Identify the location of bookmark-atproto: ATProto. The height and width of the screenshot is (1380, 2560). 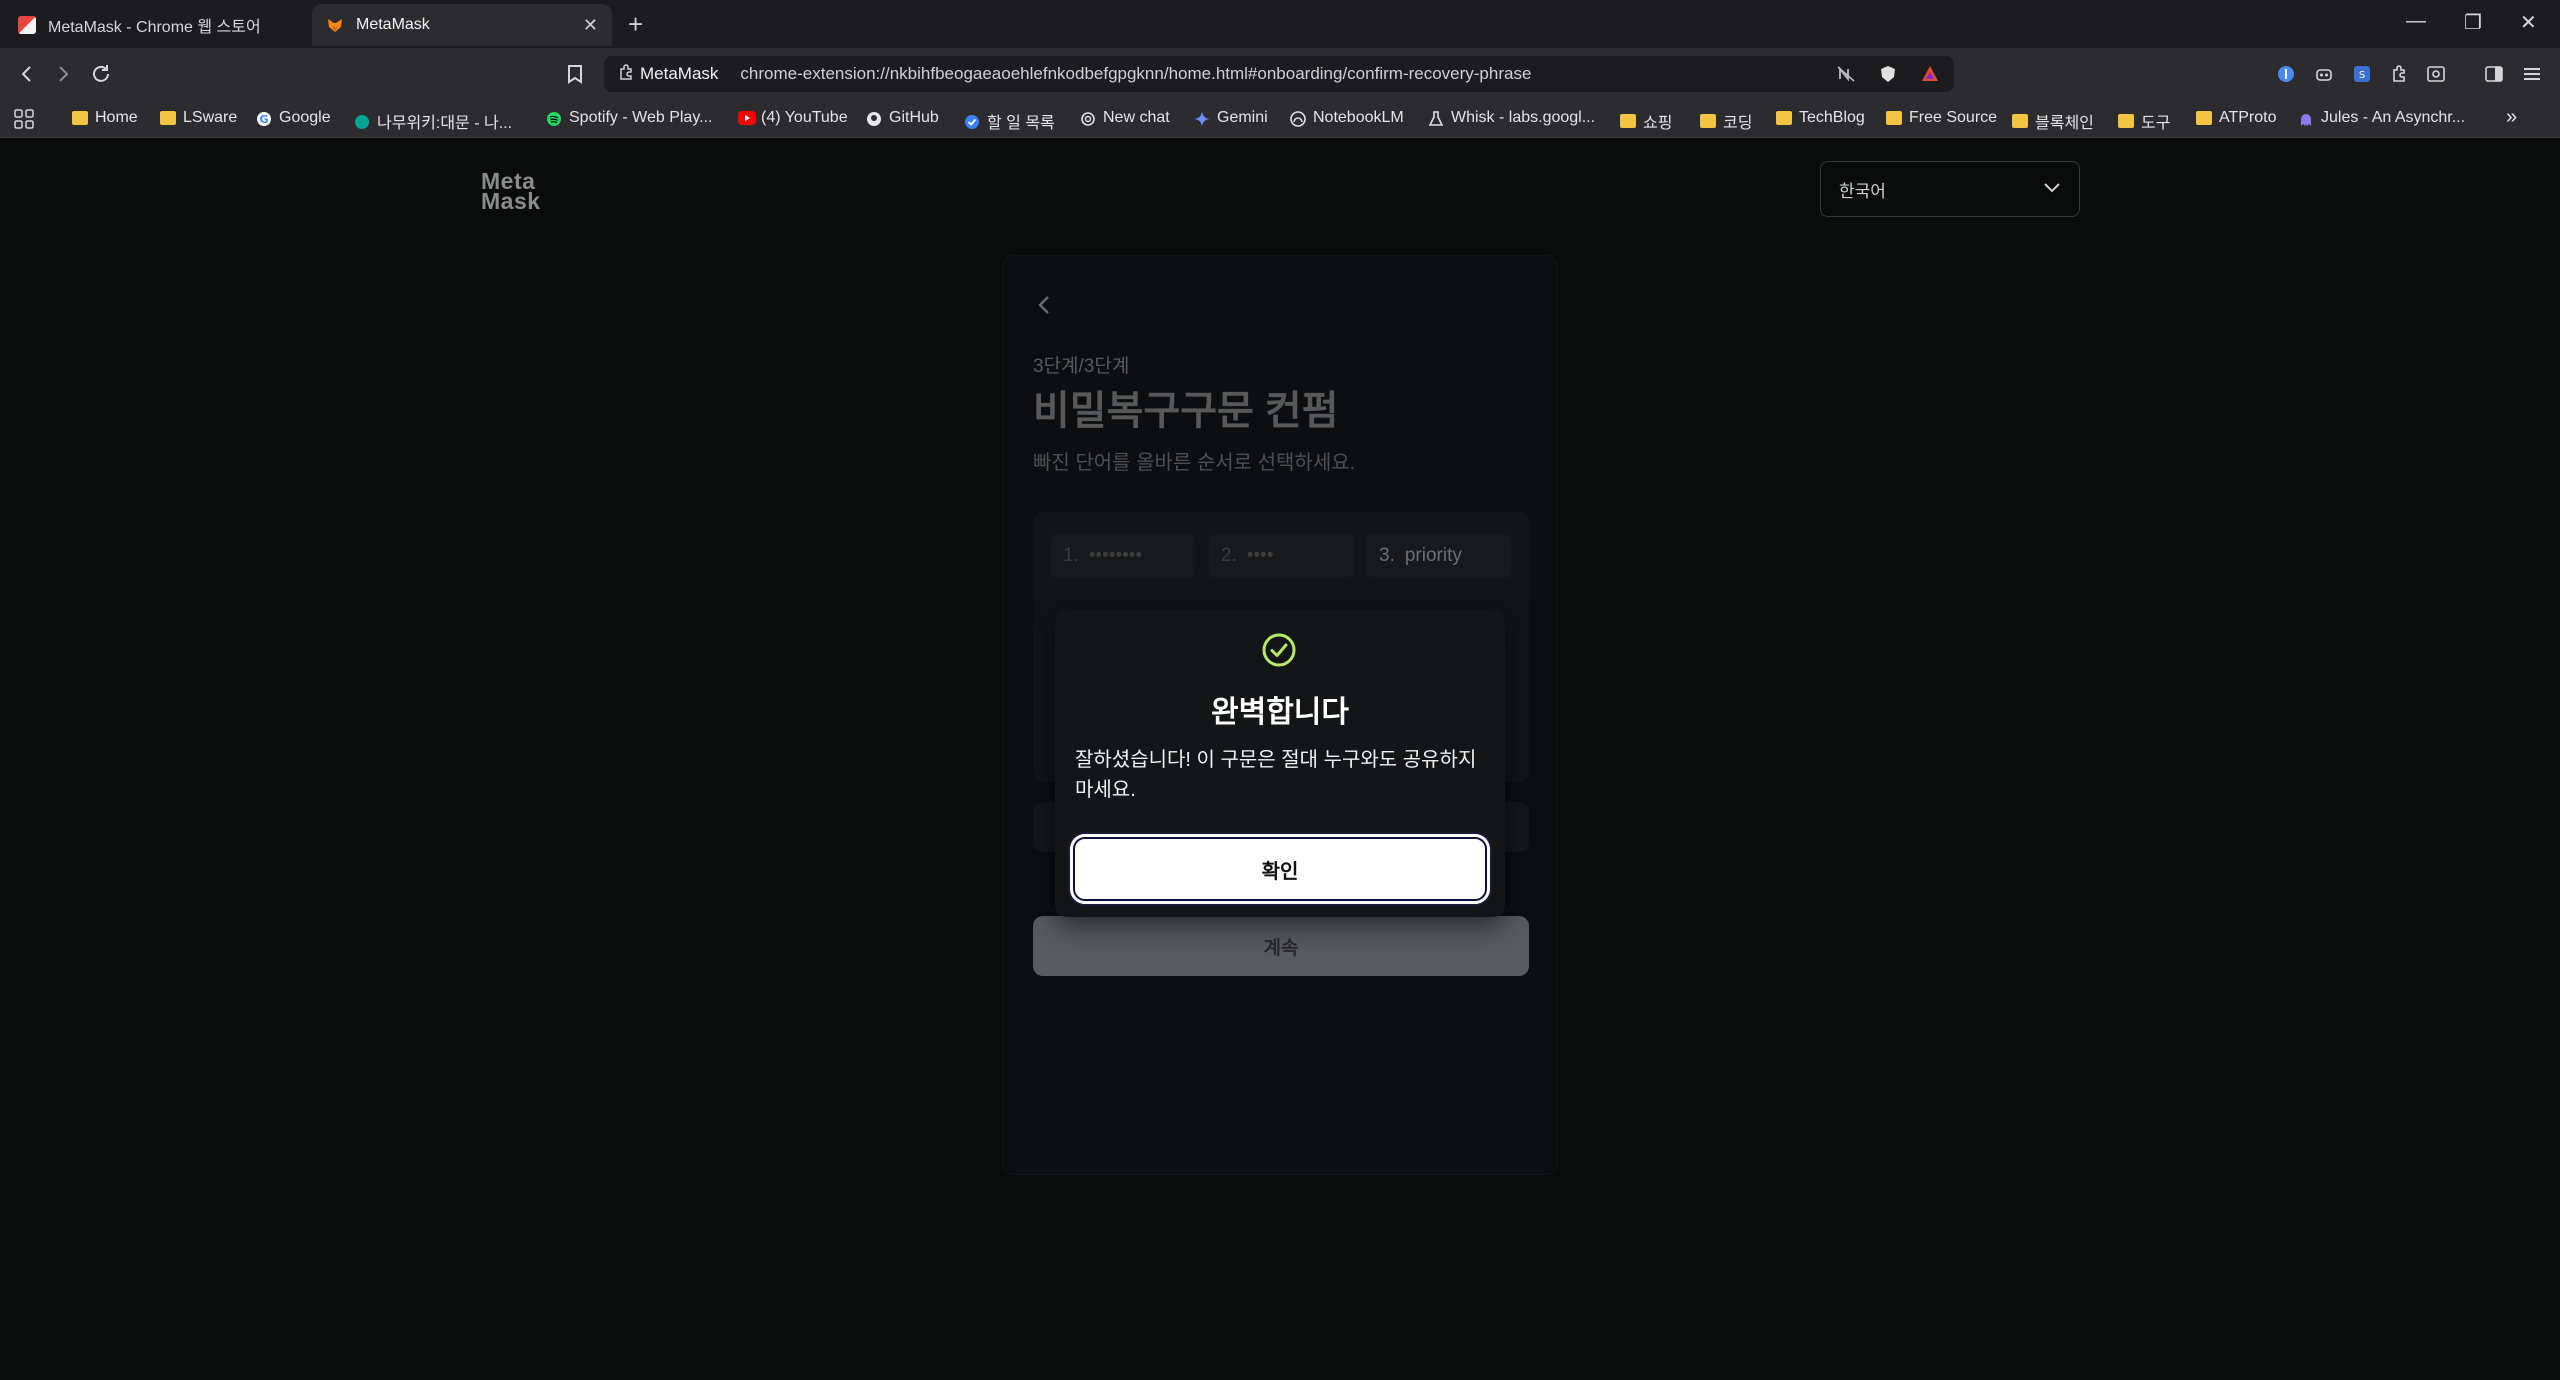
(2236, 118).